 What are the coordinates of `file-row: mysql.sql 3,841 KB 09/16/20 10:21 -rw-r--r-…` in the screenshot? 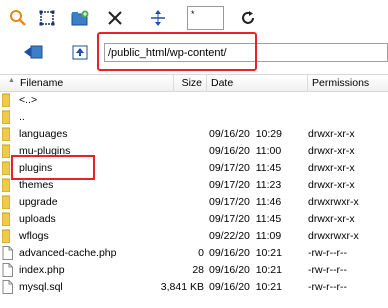 It's located at (194, 287).